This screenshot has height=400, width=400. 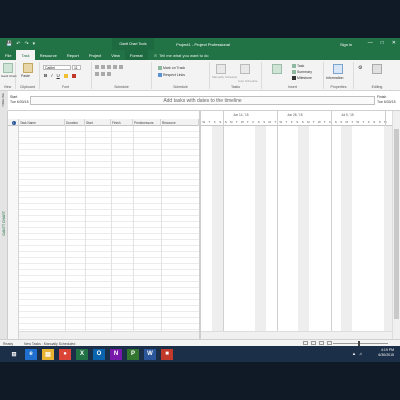 I want to click on vertical-scrollbar, so click(x=396, y=225).